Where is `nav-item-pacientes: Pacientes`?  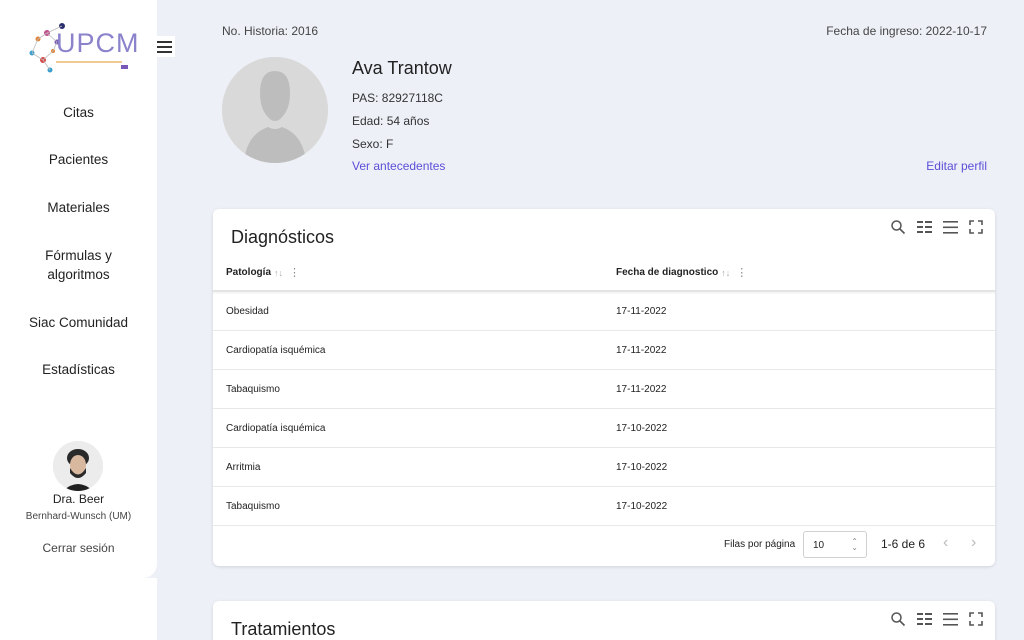 nav-item-pacientes: Pacientes is located at coordinates (78, 159).